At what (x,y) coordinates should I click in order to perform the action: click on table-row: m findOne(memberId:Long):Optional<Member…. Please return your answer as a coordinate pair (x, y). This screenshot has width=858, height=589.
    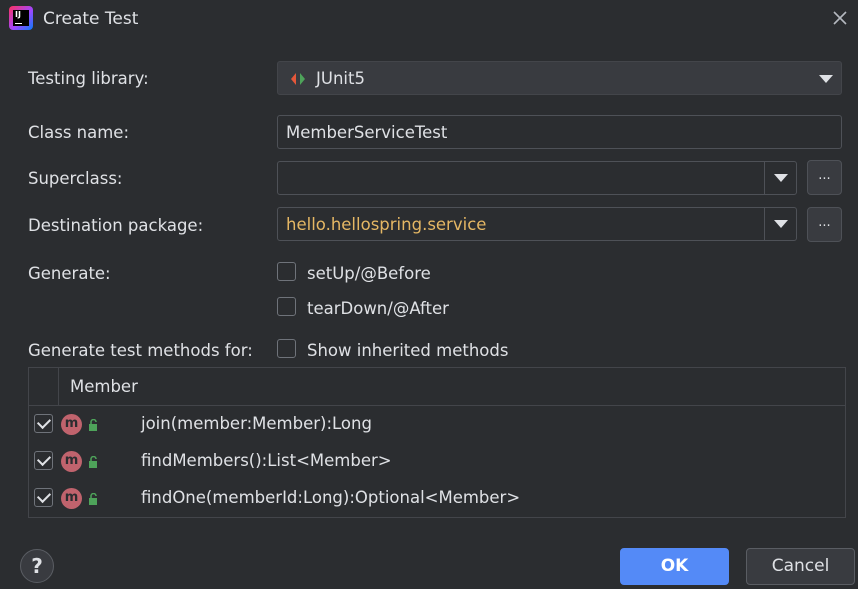
    Looking at the image, I should click on (437, 498).